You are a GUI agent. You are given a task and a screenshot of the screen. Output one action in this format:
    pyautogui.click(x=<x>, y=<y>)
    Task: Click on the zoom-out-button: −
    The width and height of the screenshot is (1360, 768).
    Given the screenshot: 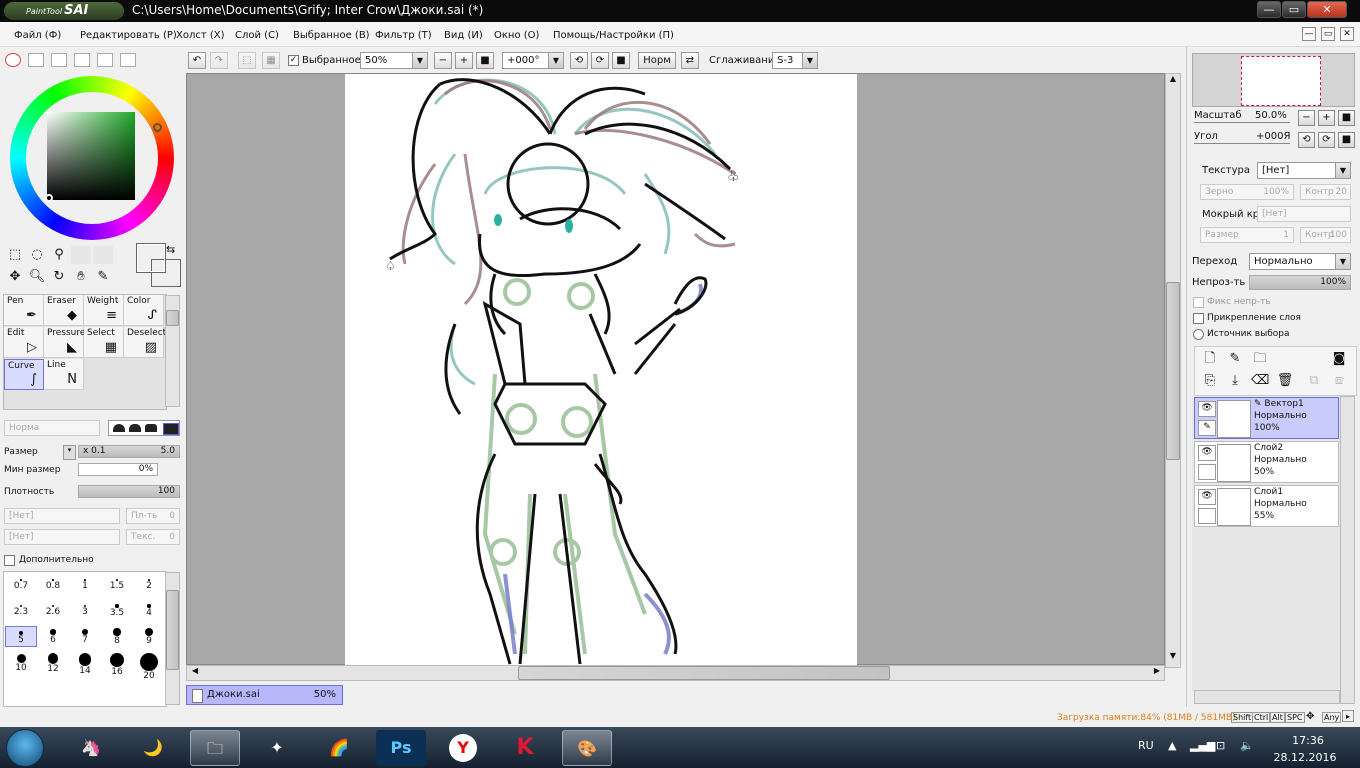 What is the action you would take?
    pyautogui.click(x=443, y=60)
    